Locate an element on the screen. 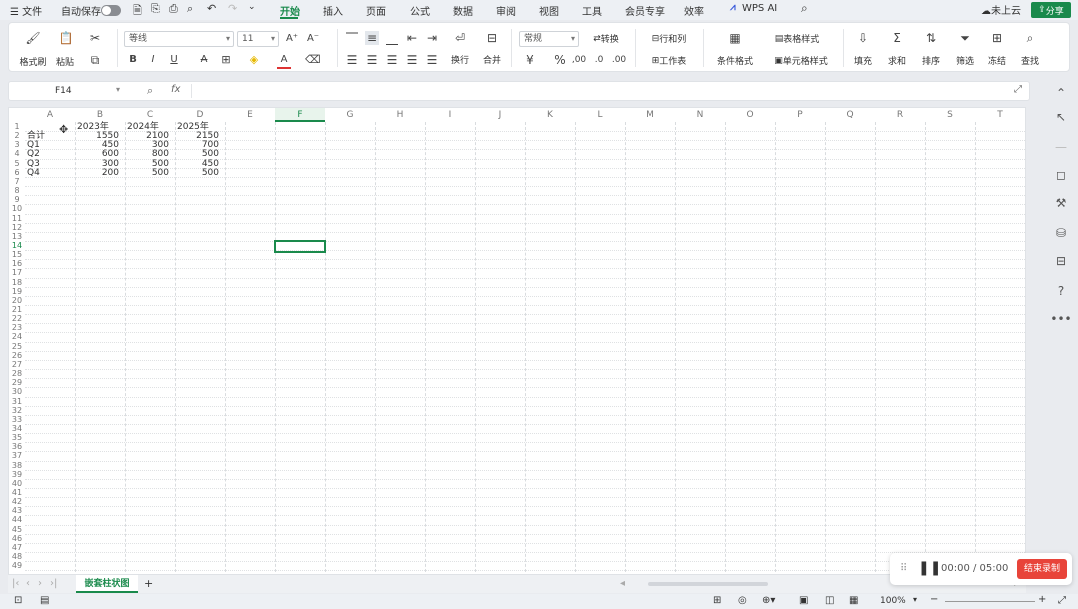 The width and height of the screenshot is (1078, 609). column-header-c: C is located at coordinates (150, 115).